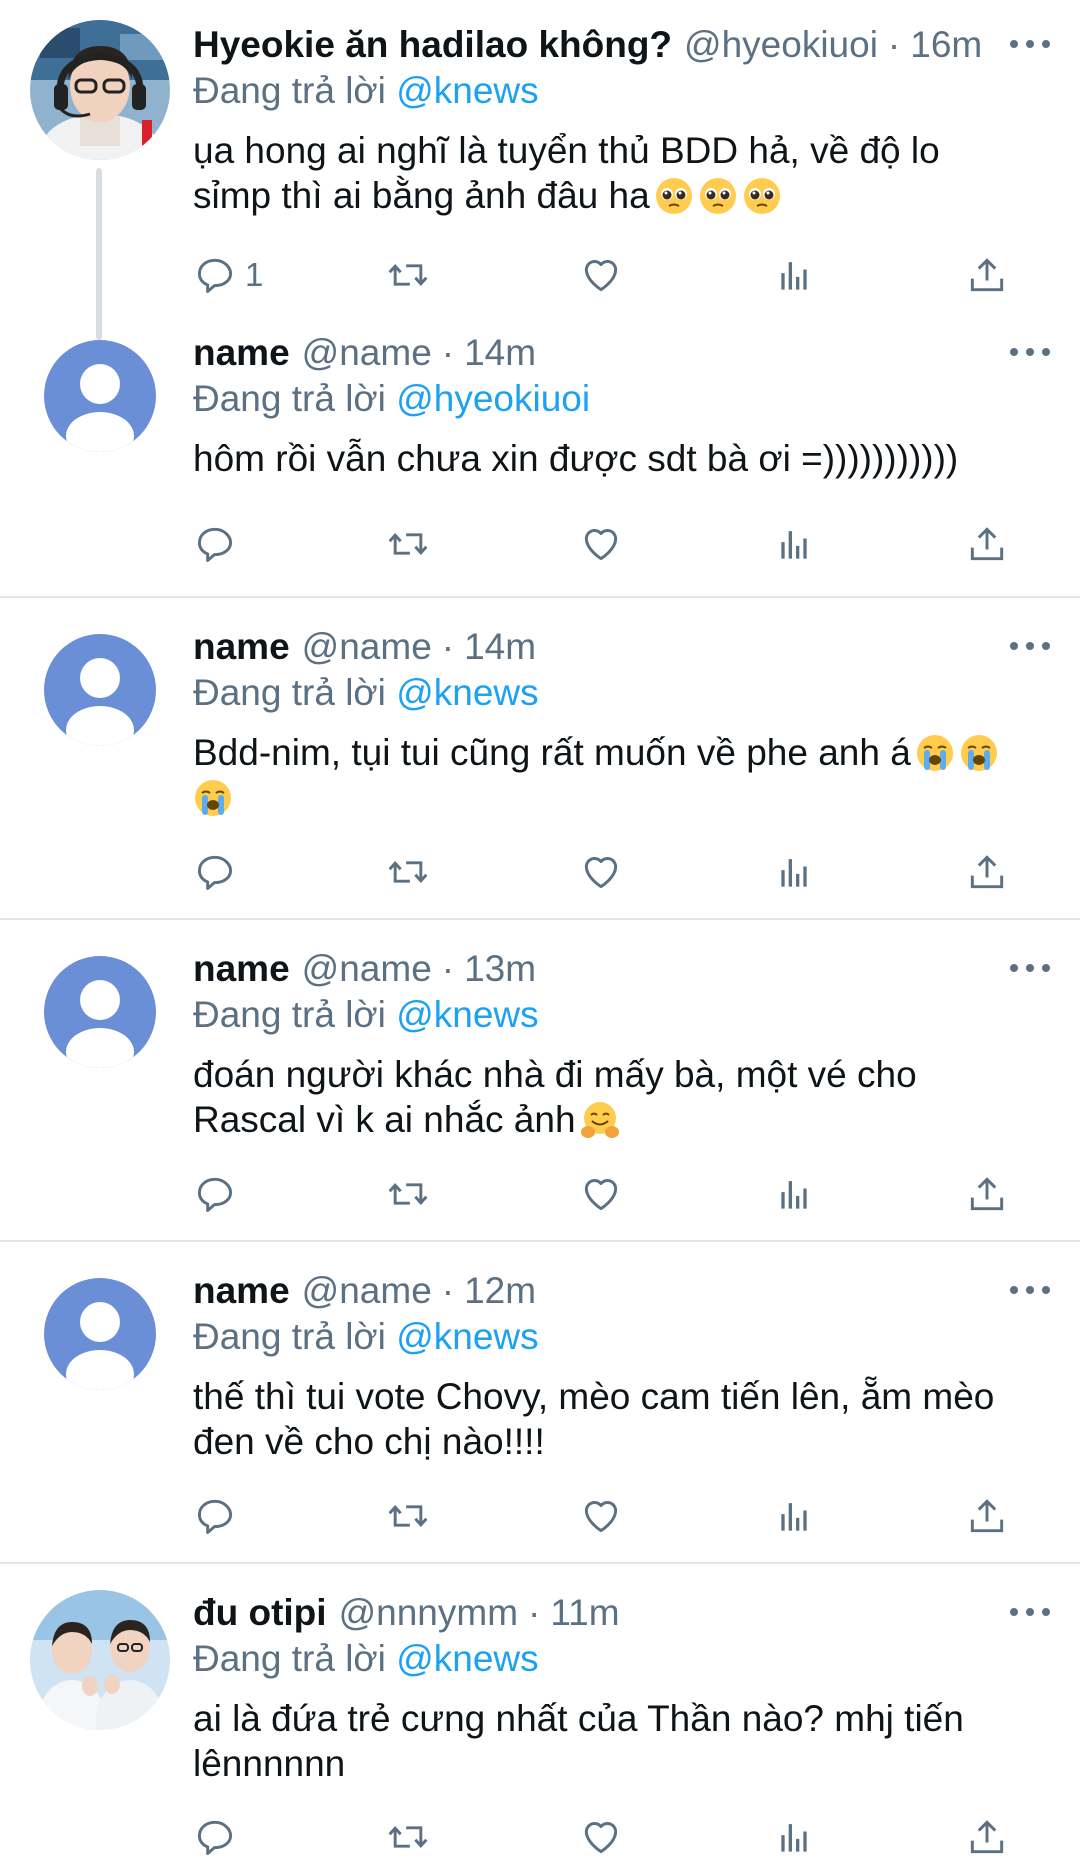 The image size is (1080, 1873). Describe the element at coordinates (432, 45) in the screenshot. I see `display-name: Hyeokie ăn hadilao không?` at that location.